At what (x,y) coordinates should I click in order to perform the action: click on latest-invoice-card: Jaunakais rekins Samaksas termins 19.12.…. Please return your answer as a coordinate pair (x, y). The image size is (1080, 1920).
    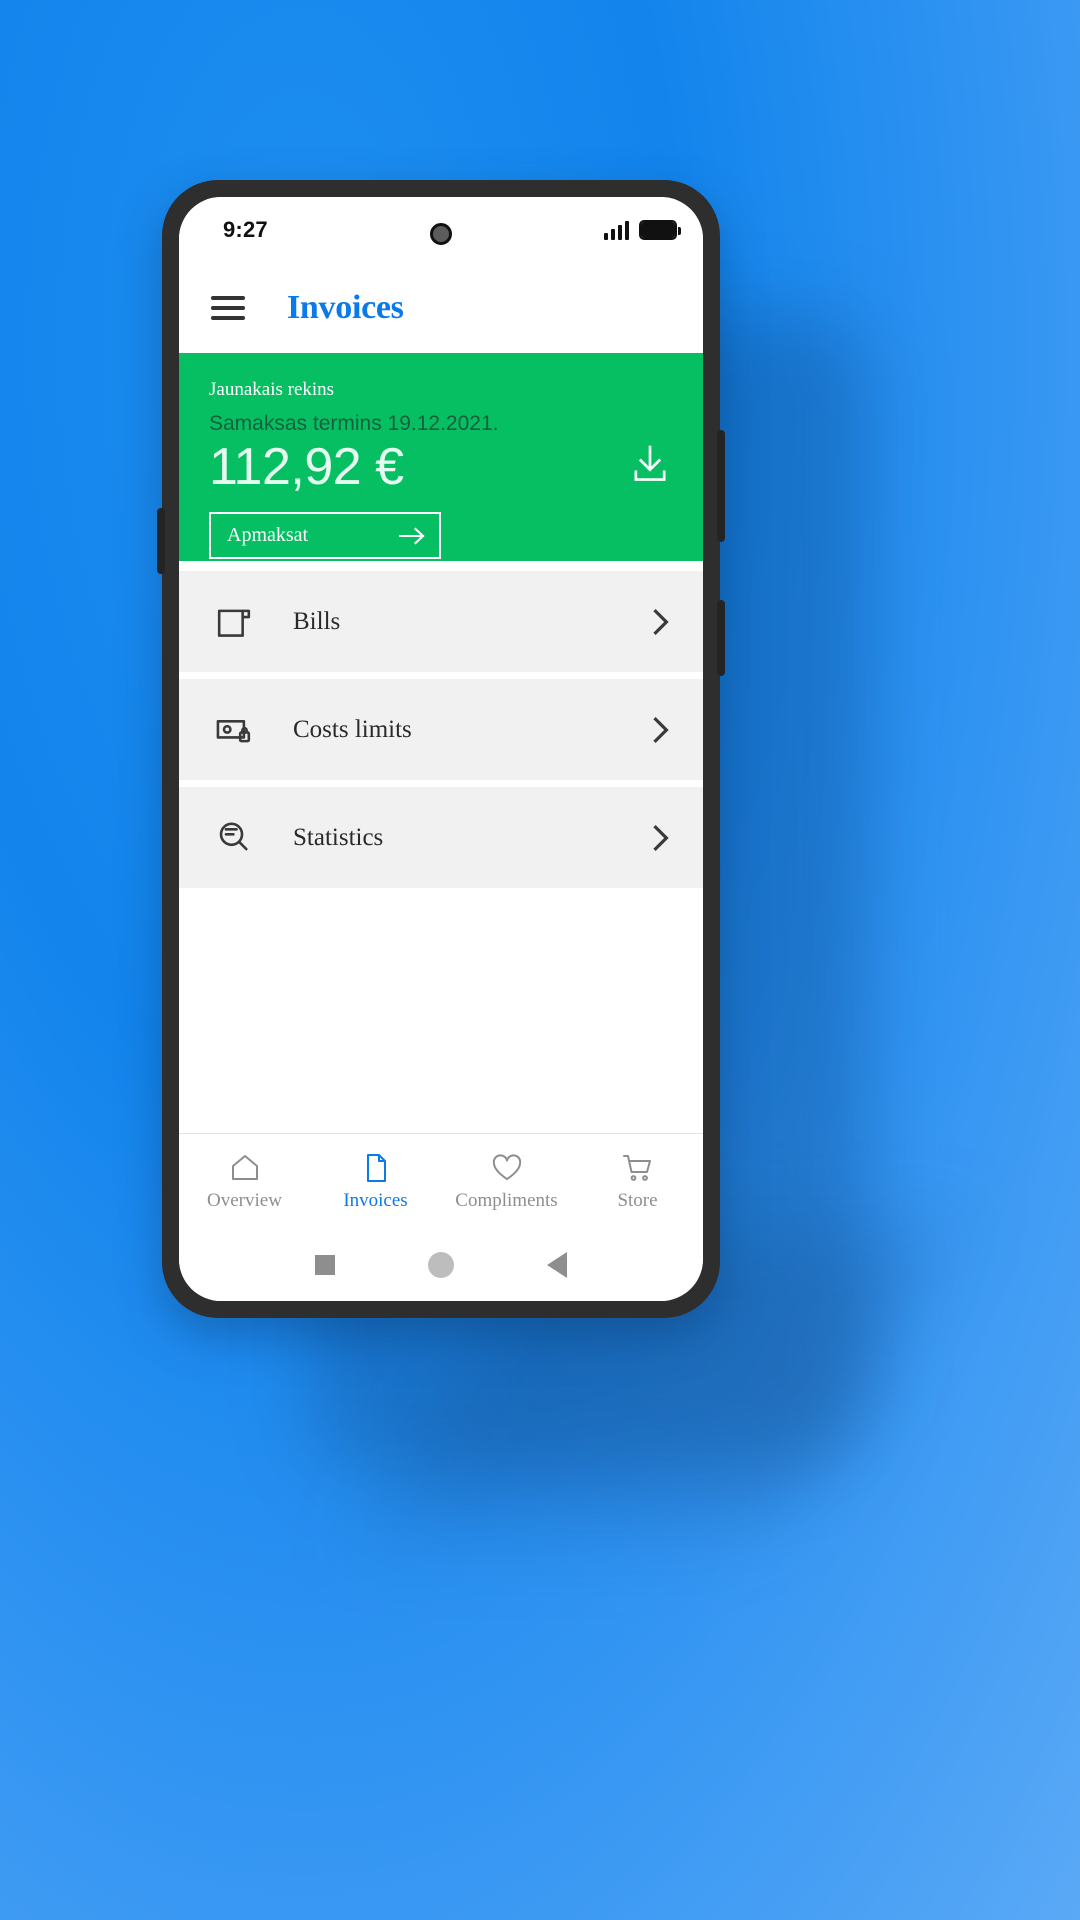
    Looking at the image, I should click on (441, 457).